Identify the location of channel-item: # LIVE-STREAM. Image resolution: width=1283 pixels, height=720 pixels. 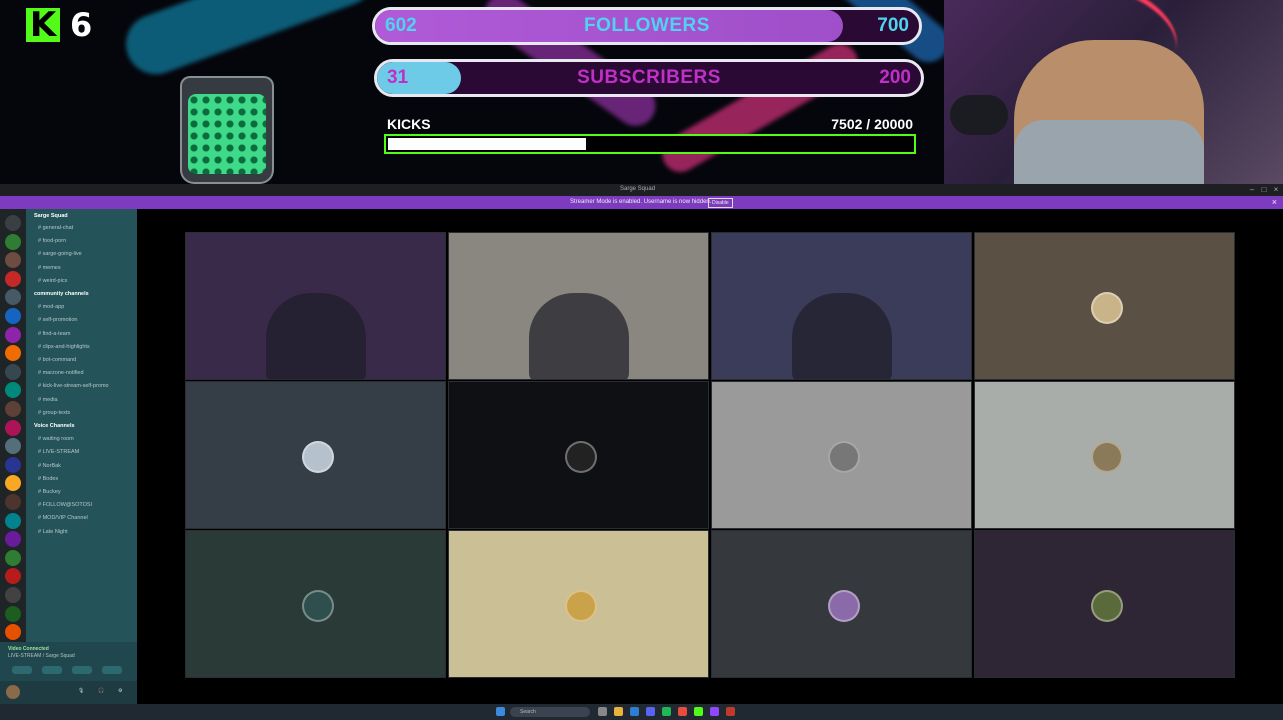
(88, 452).